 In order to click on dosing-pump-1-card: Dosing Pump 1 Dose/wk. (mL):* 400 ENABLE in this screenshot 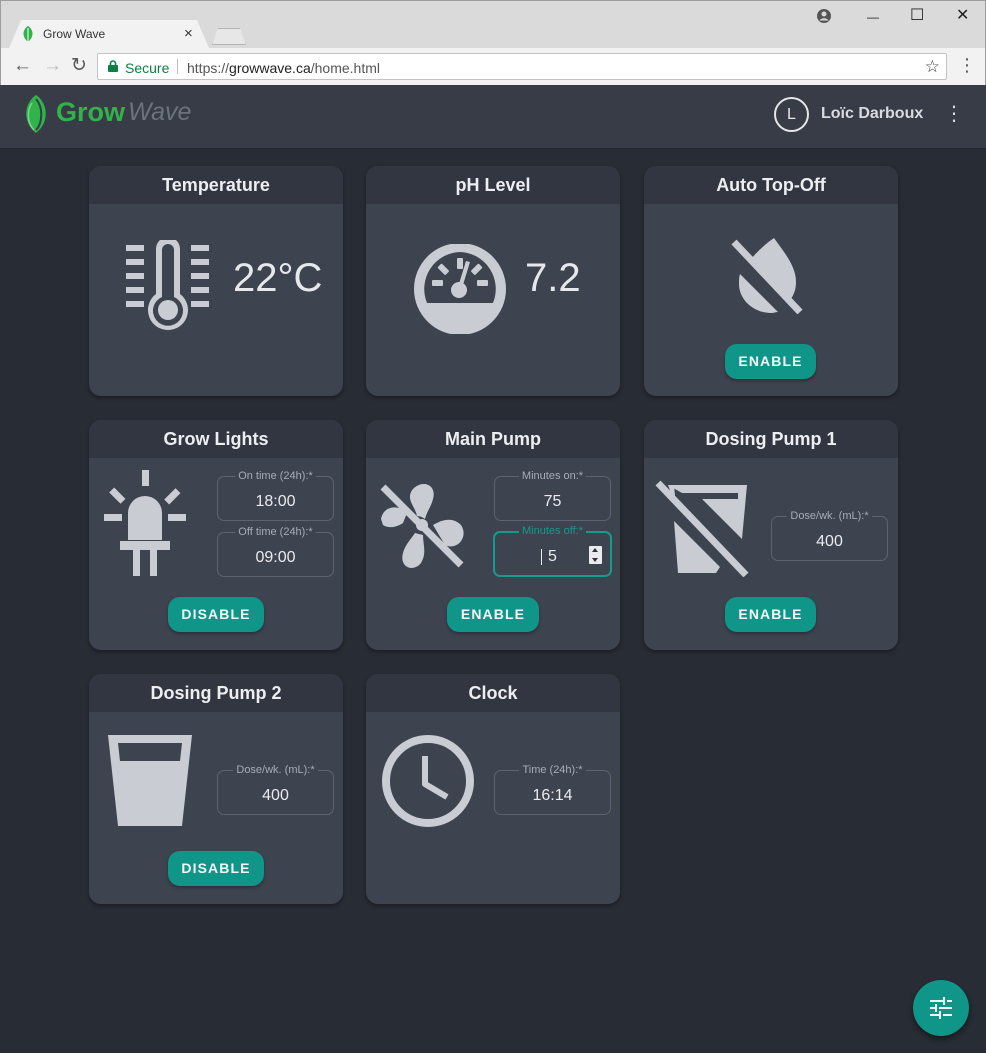, I will do `click(771, 535)`.